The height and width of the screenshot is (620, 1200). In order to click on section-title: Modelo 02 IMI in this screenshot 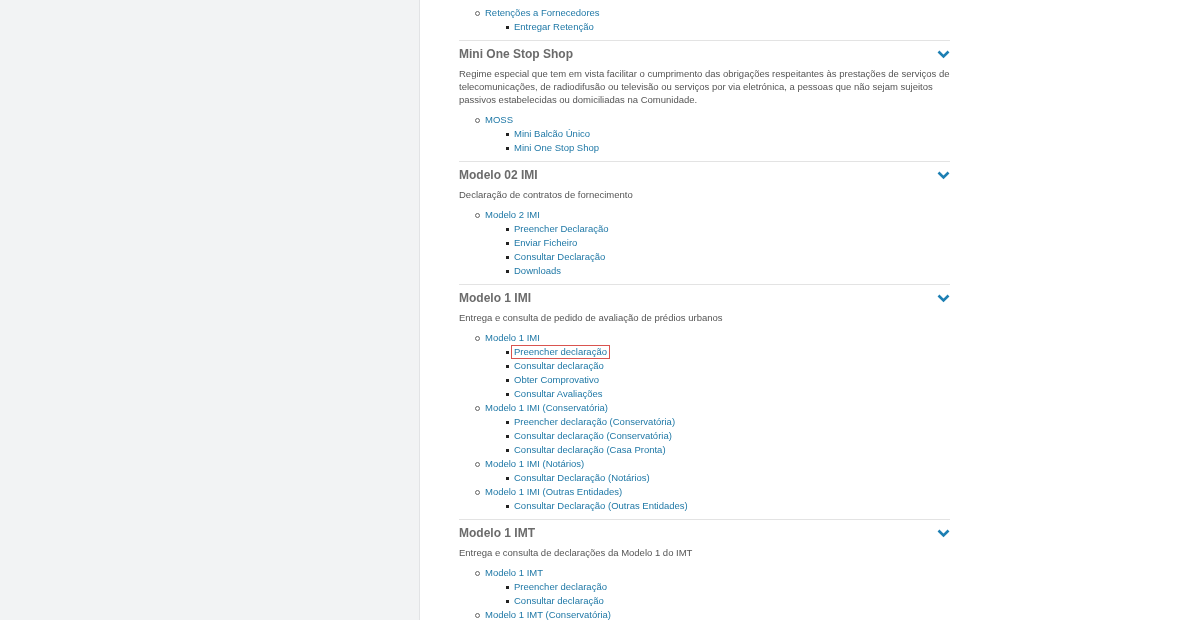, I will do `click(498, 175)`.